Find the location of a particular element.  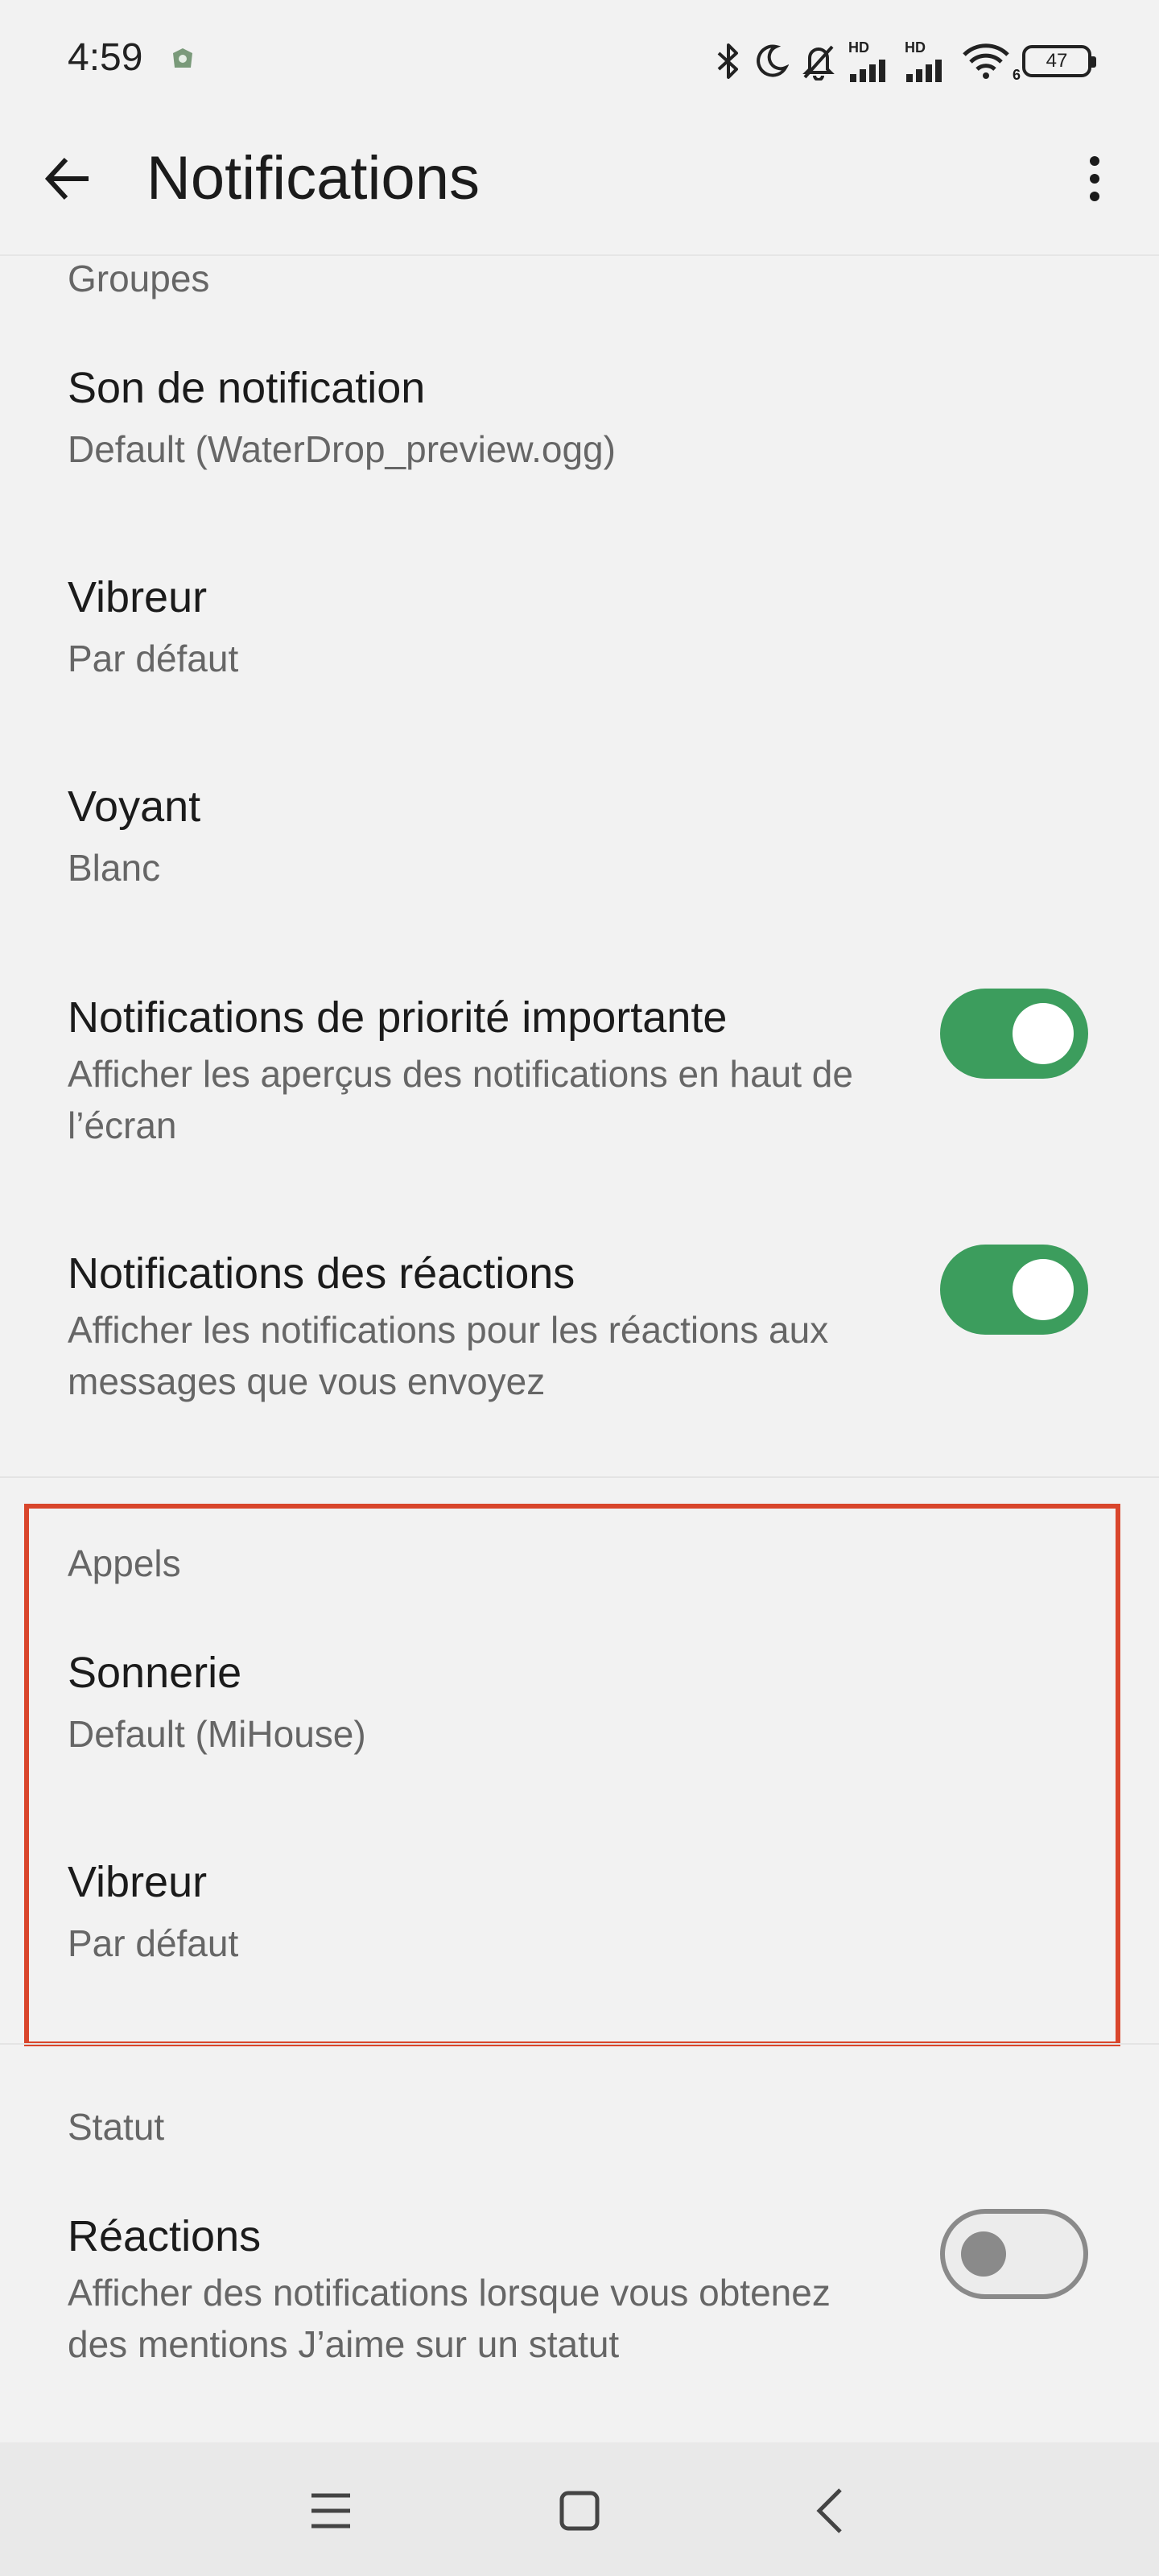

pref-title: Notifications de priorité importante is located at coordinates (398, 1017).